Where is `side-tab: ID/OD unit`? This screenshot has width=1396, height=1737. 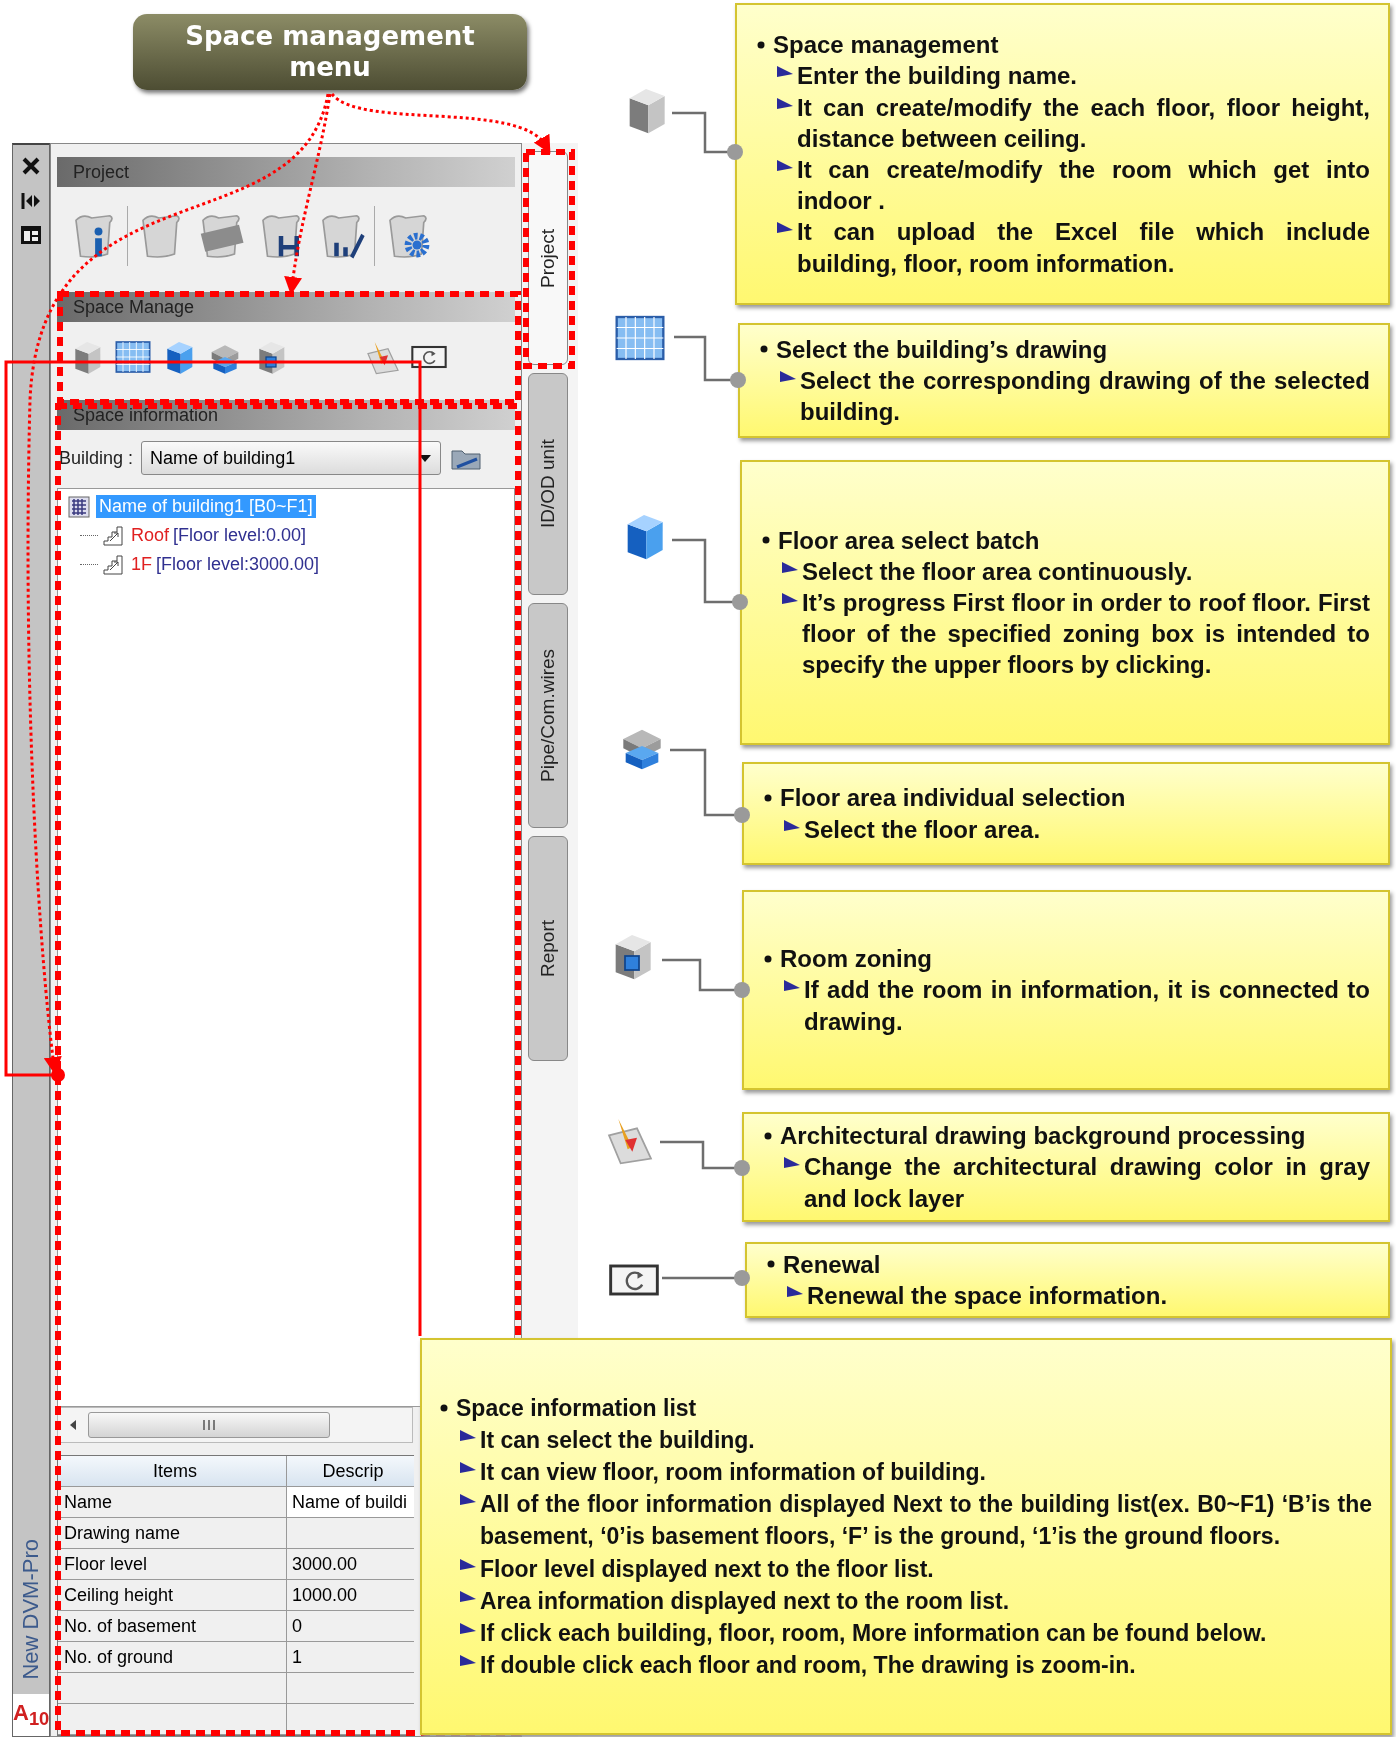
side-tab: ID/OD unit is located at coordinates (548, 484).